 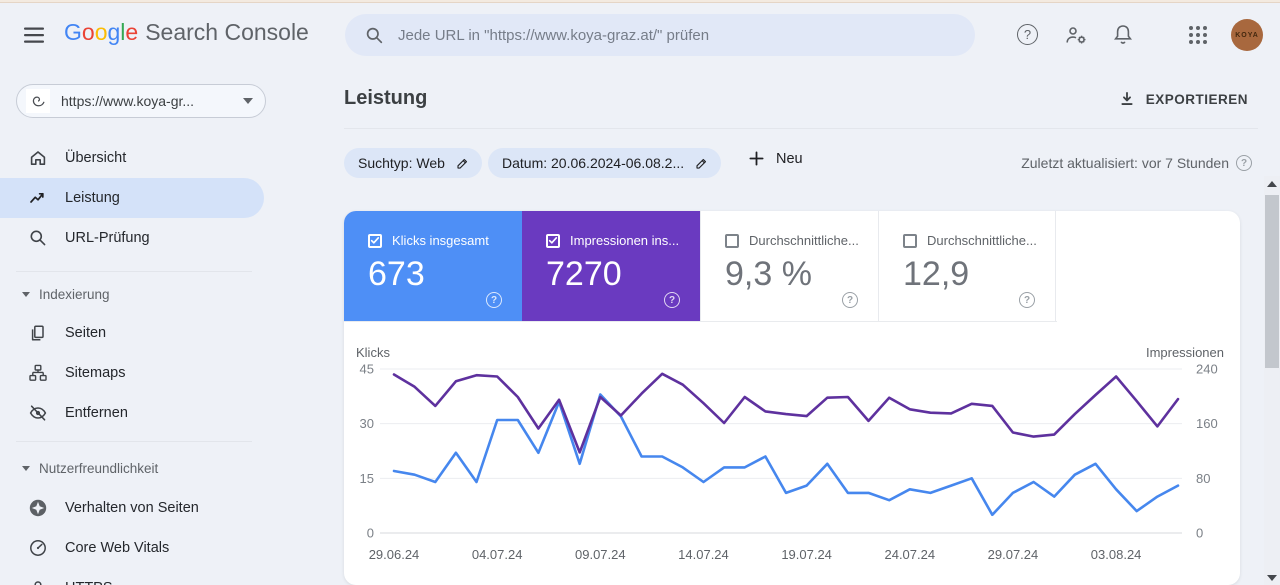 I want to click on magnifier-icon, so click(x=38, y=238).